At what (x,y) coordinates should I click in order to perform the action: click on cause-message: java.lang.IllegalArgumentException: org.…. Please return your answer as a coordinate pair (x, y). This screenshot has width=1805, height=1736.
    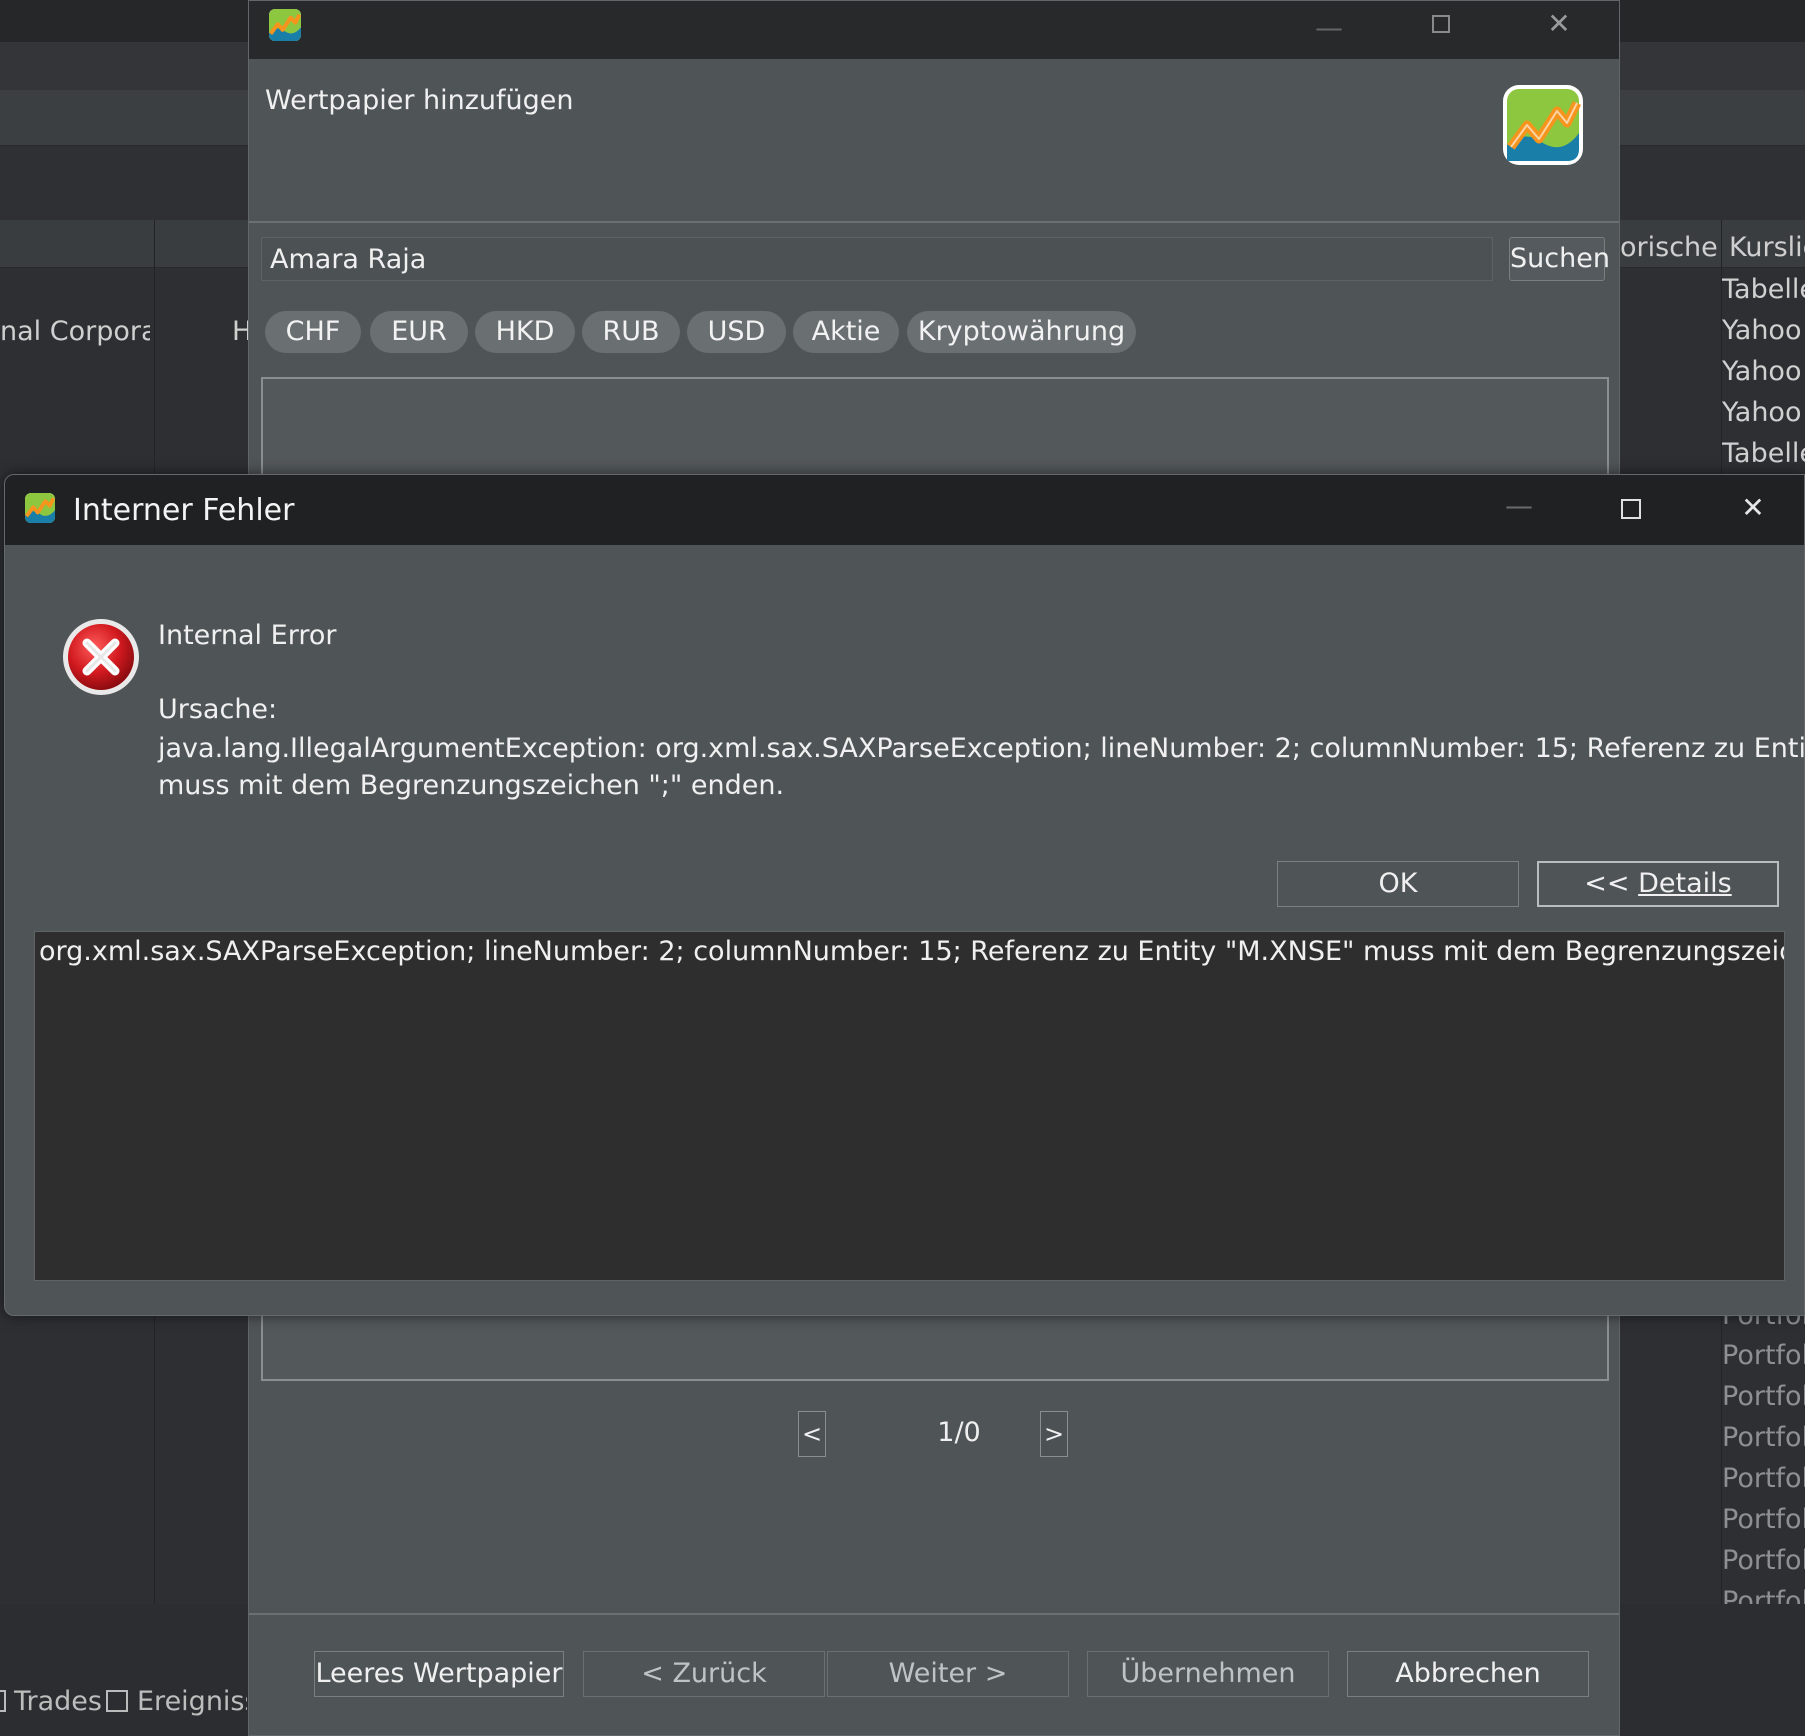
    Looking at the image, I should click on (981, 767).